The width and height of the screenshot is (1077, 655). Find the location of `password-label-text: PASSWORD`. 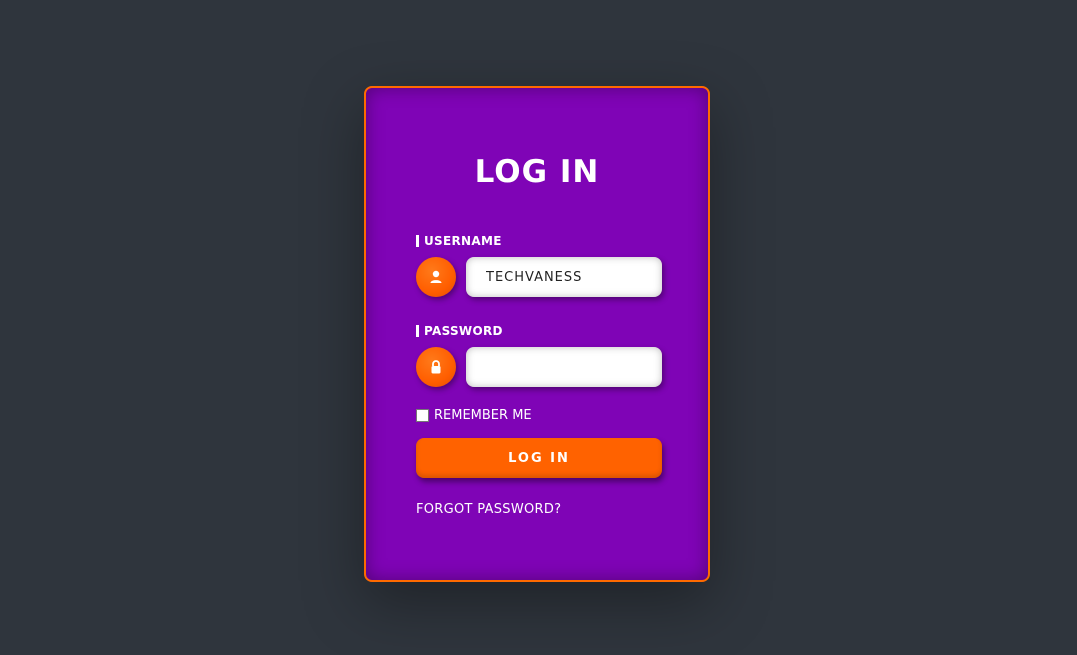

password-label-text: PASSWORD is located at coordinates (463, 331).